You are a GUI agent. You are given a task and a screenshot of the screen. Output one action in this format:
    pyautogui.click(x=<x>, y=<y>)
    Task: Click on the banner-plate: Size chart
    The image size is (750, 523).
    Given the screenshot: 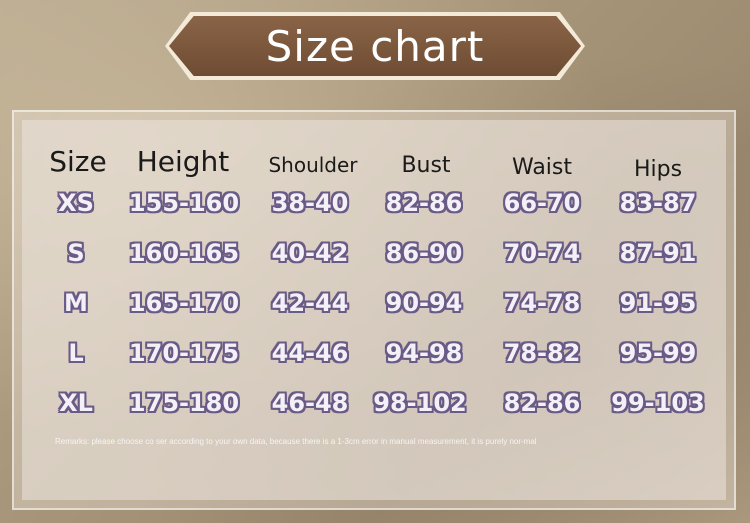 What is the action you would take?
    pyautogui.click(x=375, y=46)
    